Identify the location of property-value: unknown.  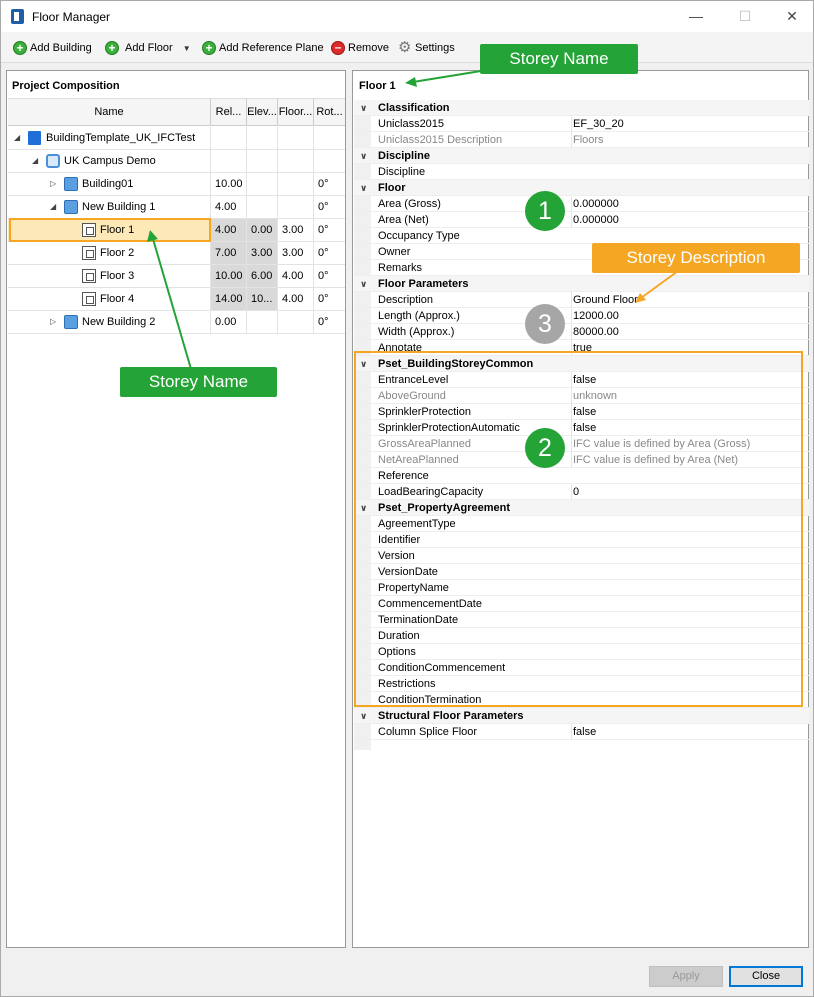
(690, 396).